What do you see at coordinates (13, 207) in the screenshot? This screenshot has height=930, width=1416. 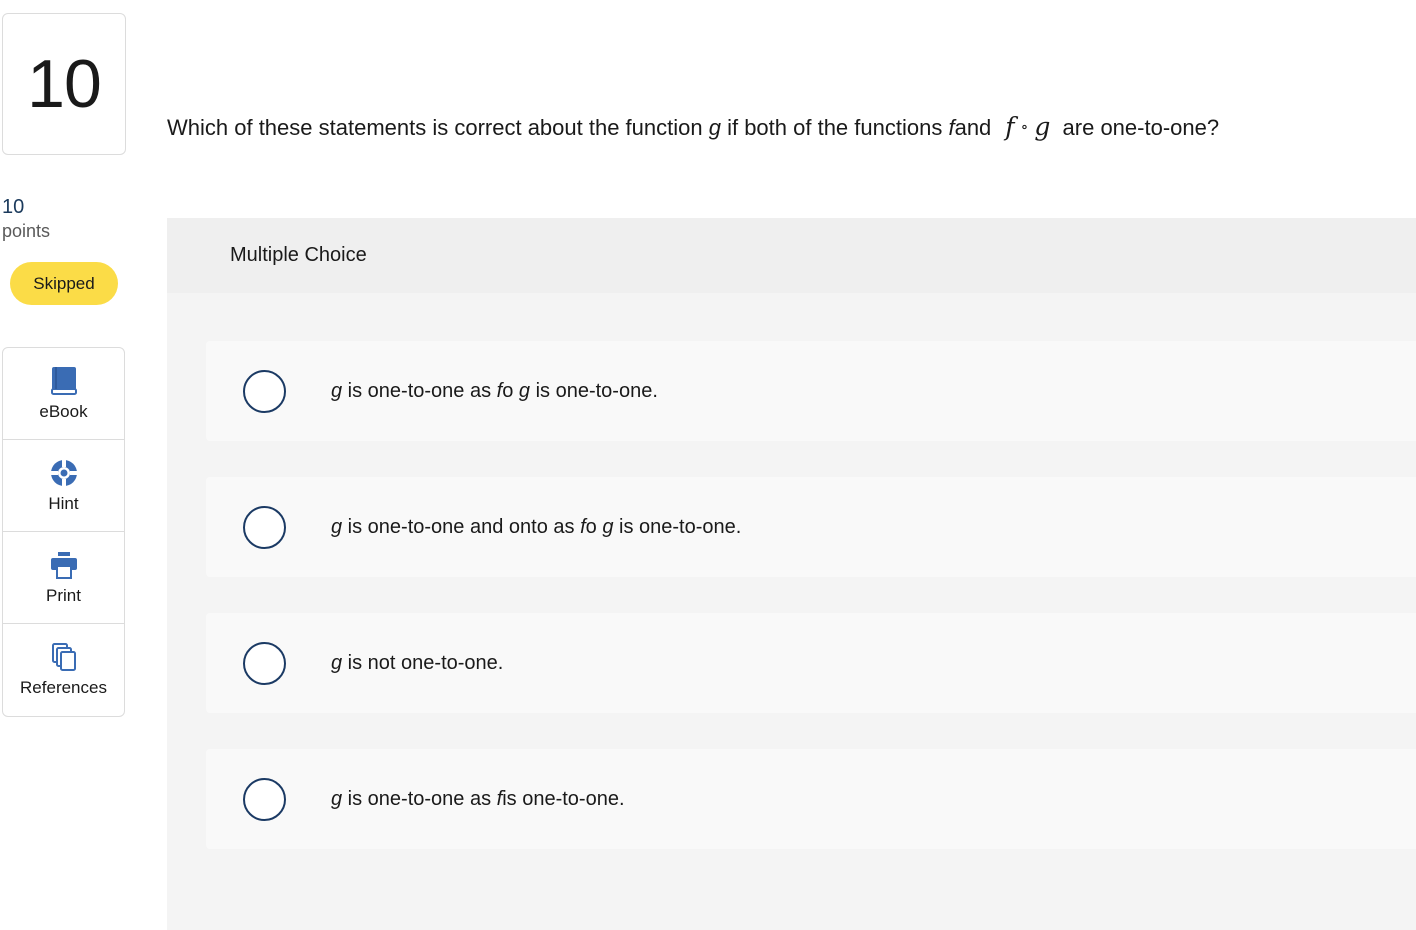 I see `points-value: 10` at bounding box center [13, 207].